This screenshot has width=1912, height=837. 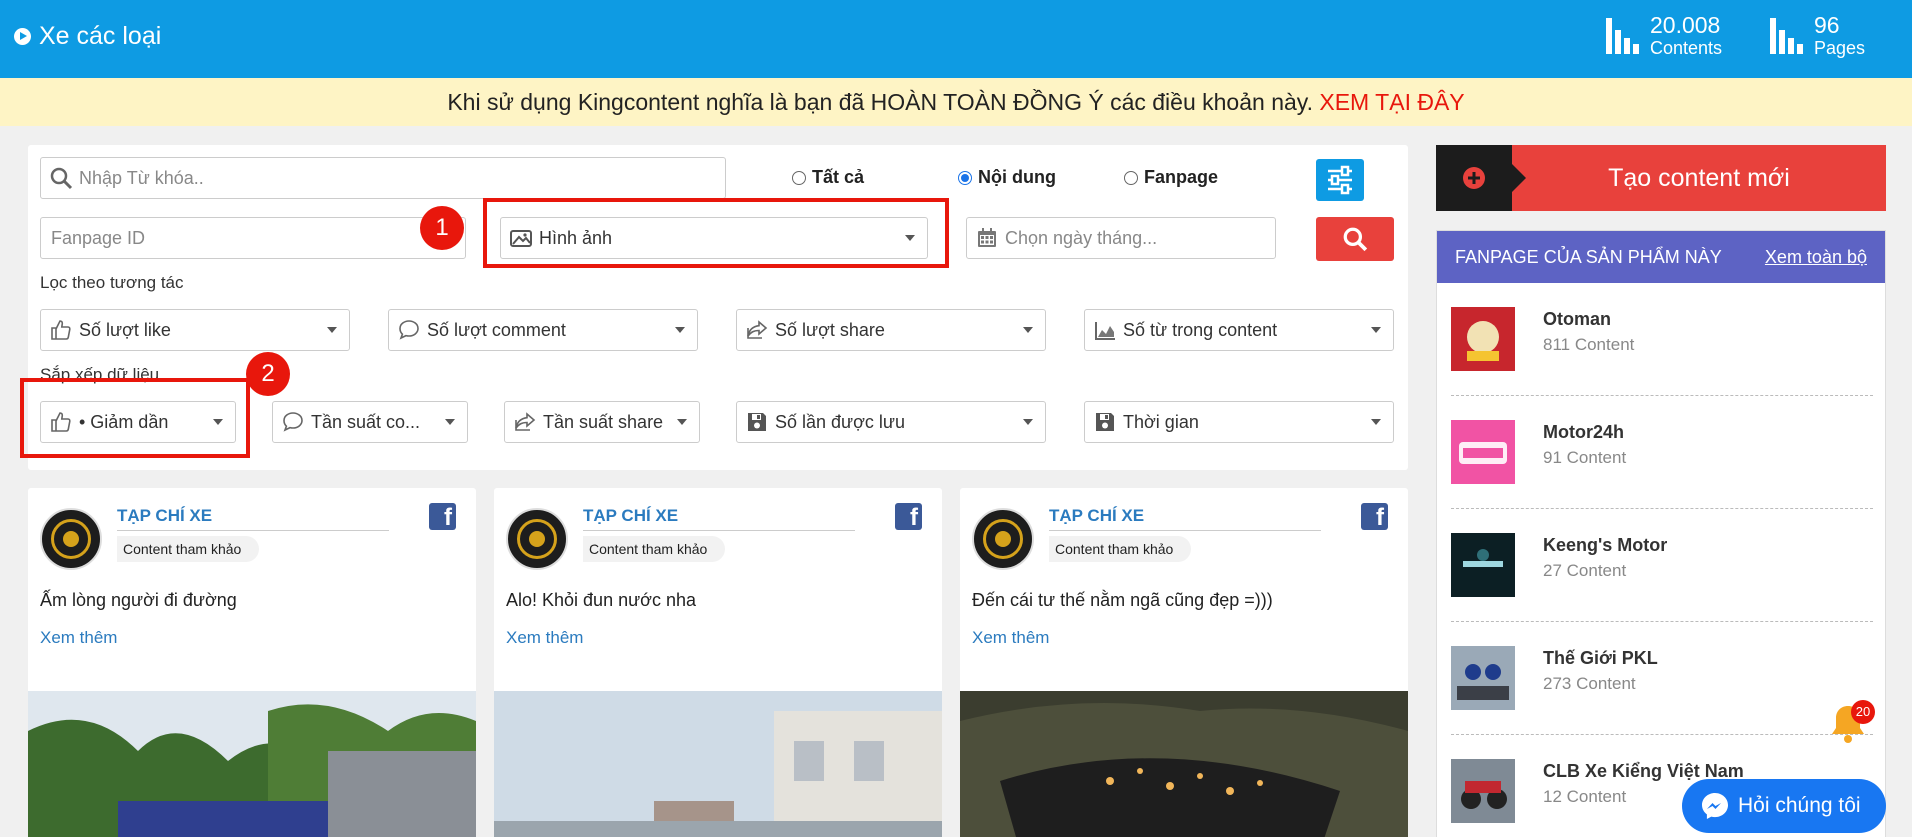 I want to click on radio-fanpage: Fanpage, so click(x=1171, y=177).